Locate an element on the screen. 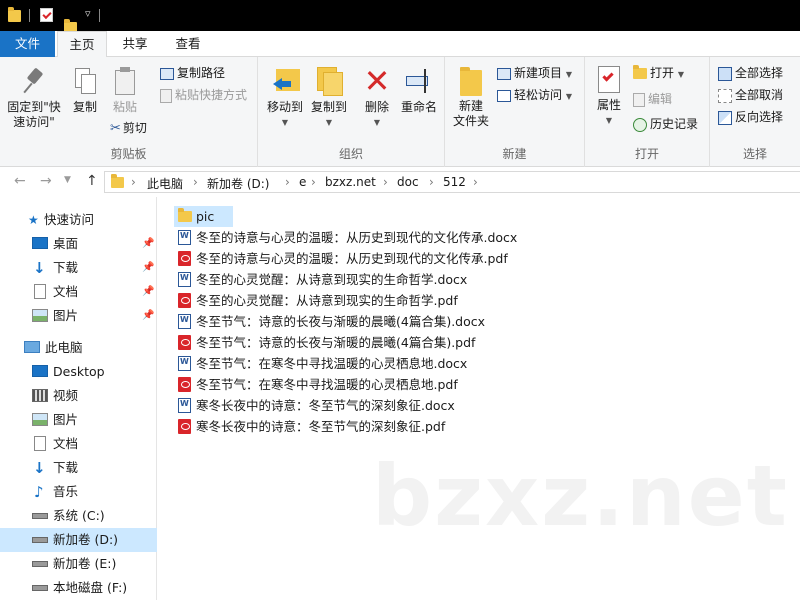 The image size is (800, 600). breadcrumb-bzxz: bzxz.net is located at coordinates (350, 182).